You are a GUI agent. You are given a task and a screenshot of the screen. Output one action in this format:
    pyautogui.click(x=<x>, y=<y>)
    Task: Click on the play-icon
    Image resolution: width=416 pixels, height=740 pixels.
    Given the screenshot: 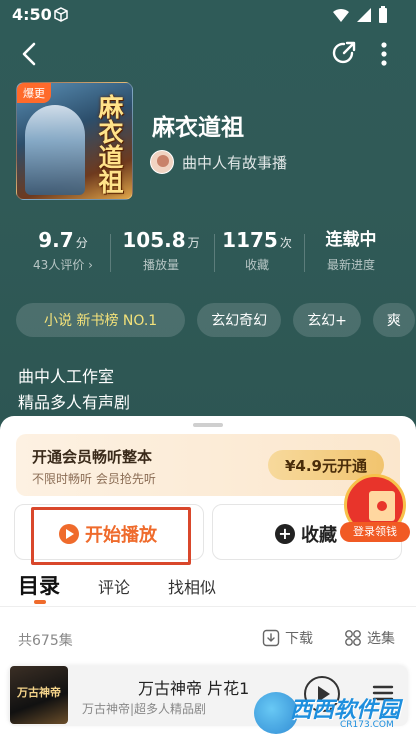 What is the action you would take?
    pyautogui.click(x=69, y=534)
    